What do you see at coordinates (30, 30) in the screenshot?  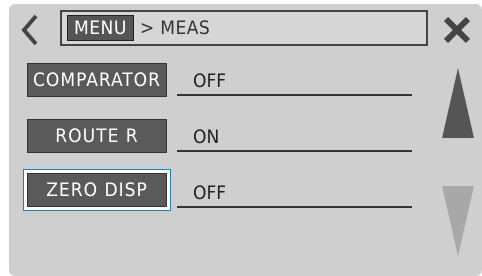 I see `back-chevron-icon` at bounding box center [30, 30].